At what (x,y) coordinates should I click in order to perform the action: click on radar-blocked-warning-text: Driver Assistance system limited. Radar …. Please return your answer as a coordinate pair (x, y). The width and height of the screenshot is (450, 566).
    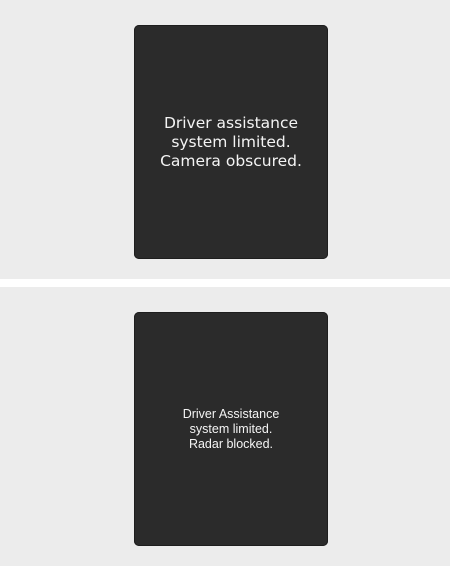
    Looking at the image, I should click on (231, 428).